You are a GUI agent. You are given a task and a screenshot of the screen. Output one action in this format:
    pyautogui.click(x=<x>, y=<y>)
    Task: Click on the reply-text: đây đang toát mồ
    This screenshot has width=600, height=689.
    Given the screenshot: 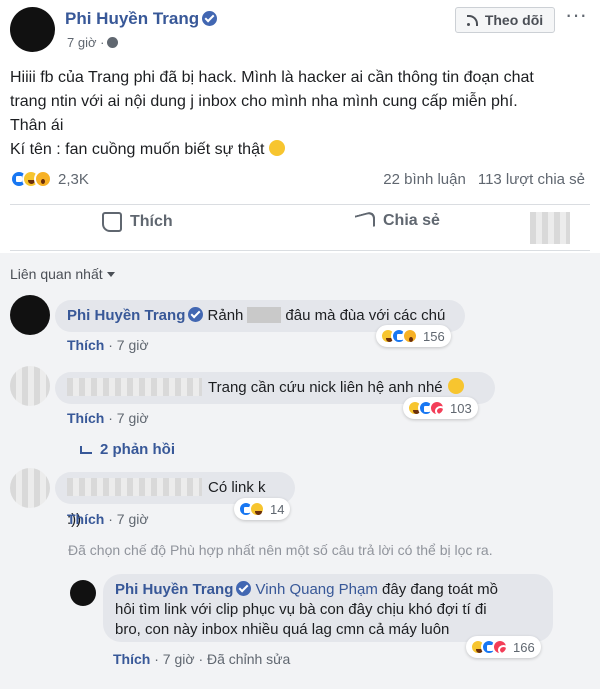 What is the action you would take?
    pyautogui.click(x=440, y=589)
    